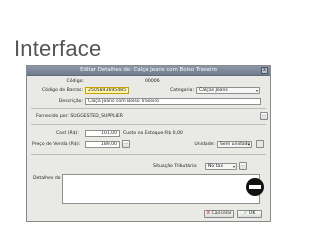 The width and height of the screenshot is (320, 240). What do you see at coordinates (102, 144) in the screenshot?
I see `preco-field: 189,00` at bounding box center [102, 144].